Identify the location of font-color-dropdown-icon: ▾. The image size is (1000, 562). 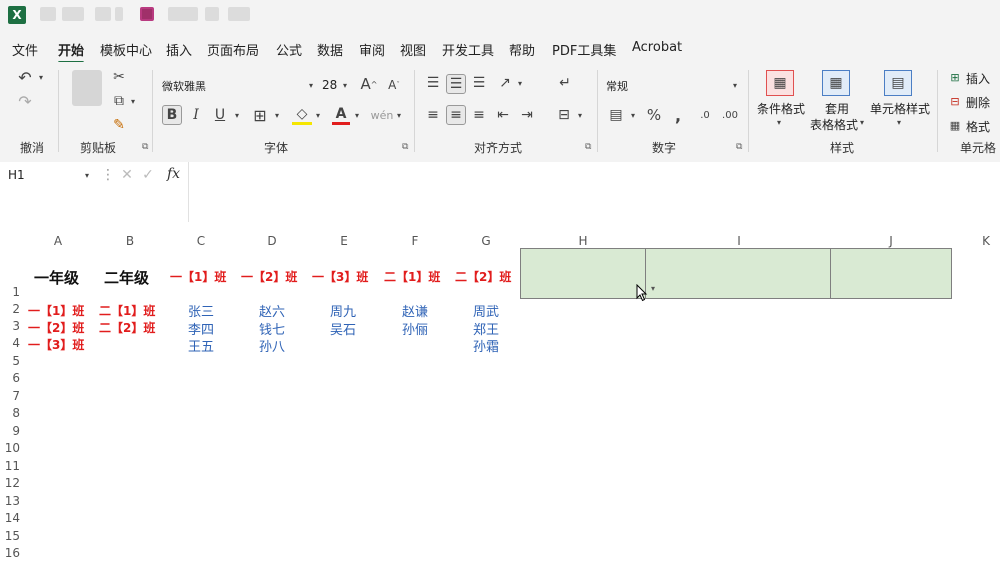
(357, 115).